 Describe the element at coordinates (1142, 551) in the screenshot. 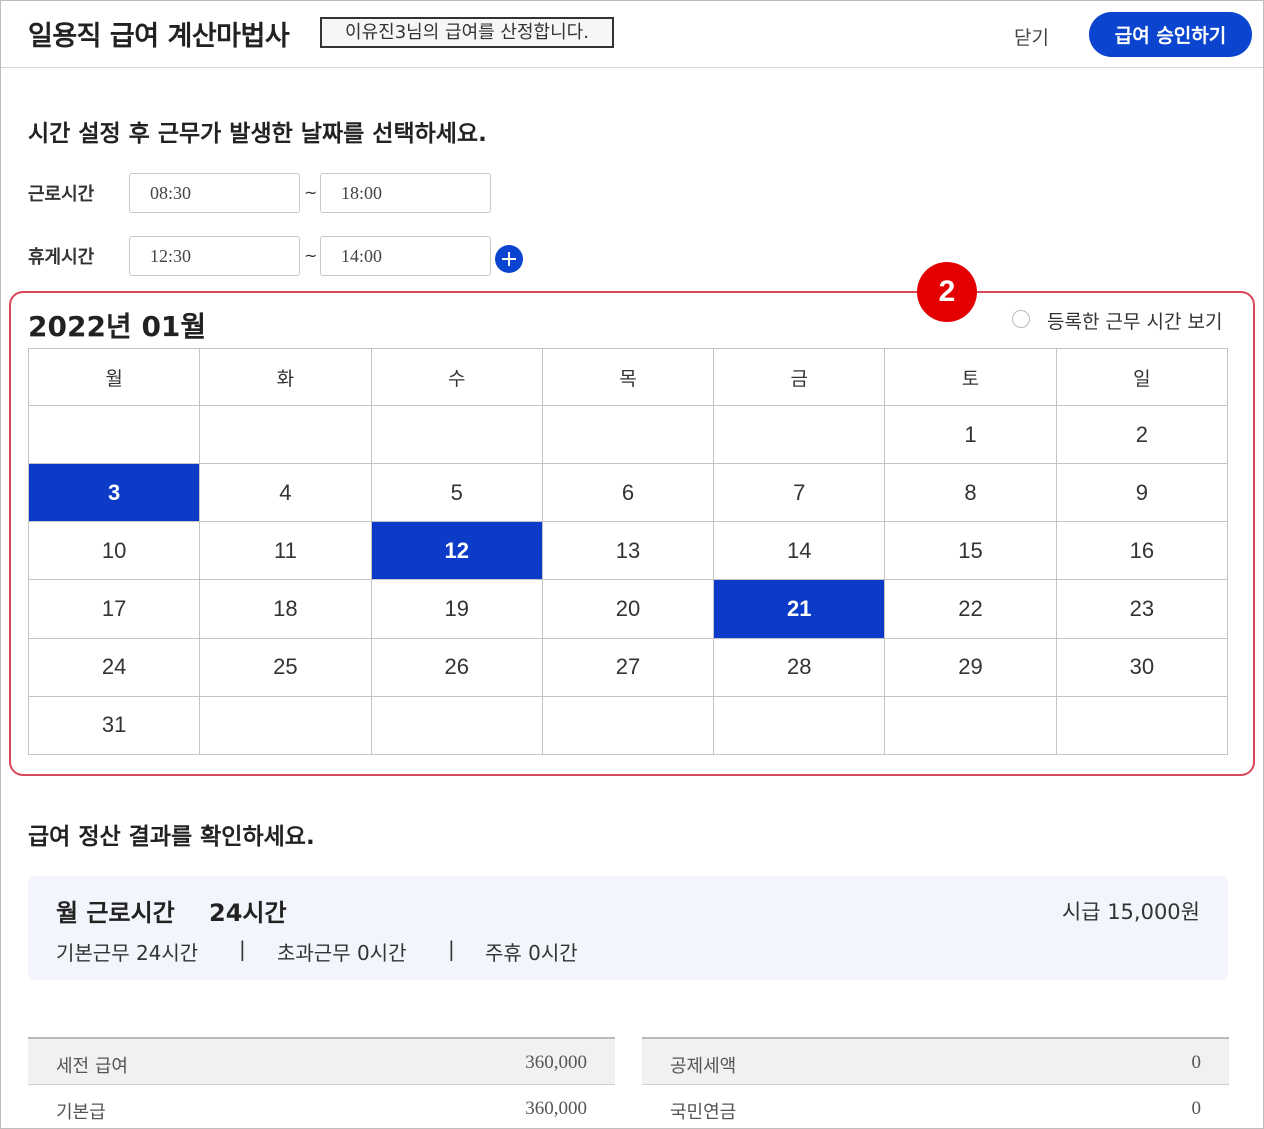

I see `calendar-day-16: 16` at that location.